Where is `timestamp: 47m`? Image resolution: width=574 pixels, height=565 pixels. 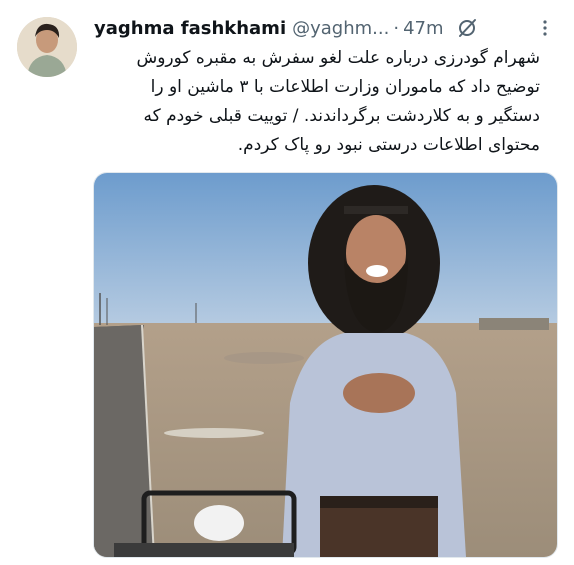
timestamp: 47m is located at coordinates (423, 28).